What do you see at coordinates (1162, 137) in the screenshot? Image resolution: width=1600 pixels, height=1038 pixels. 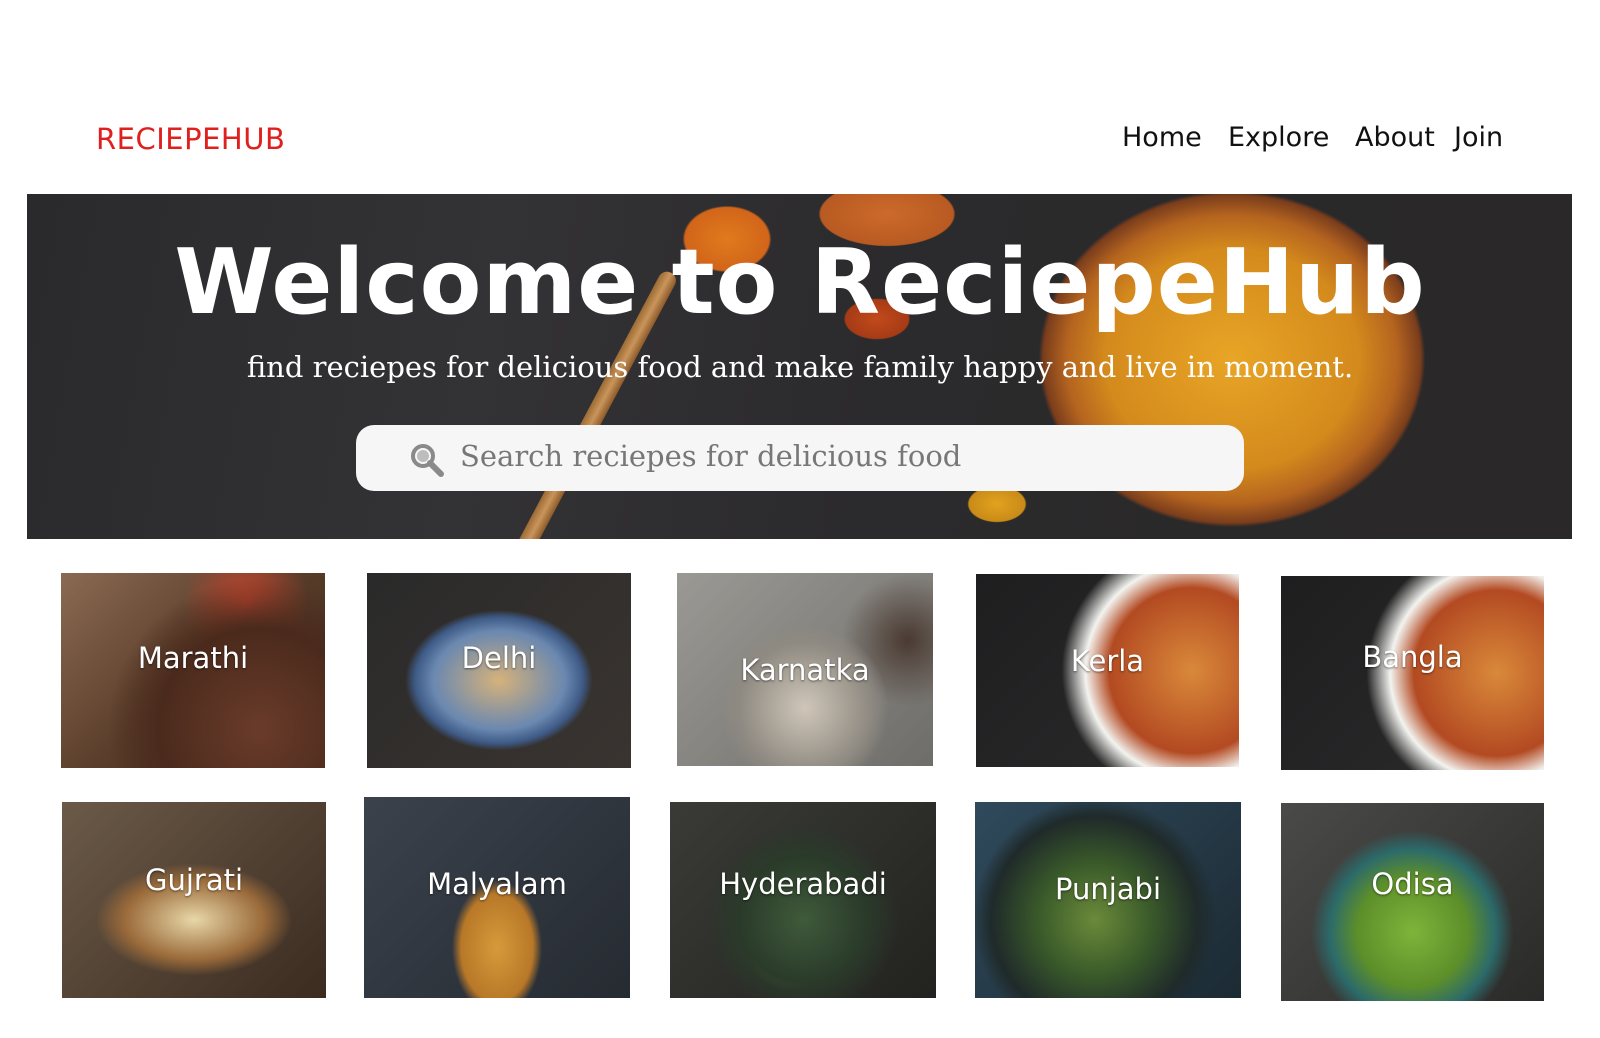 I see `nav-home: Home` at bounding box center [1162, 137].